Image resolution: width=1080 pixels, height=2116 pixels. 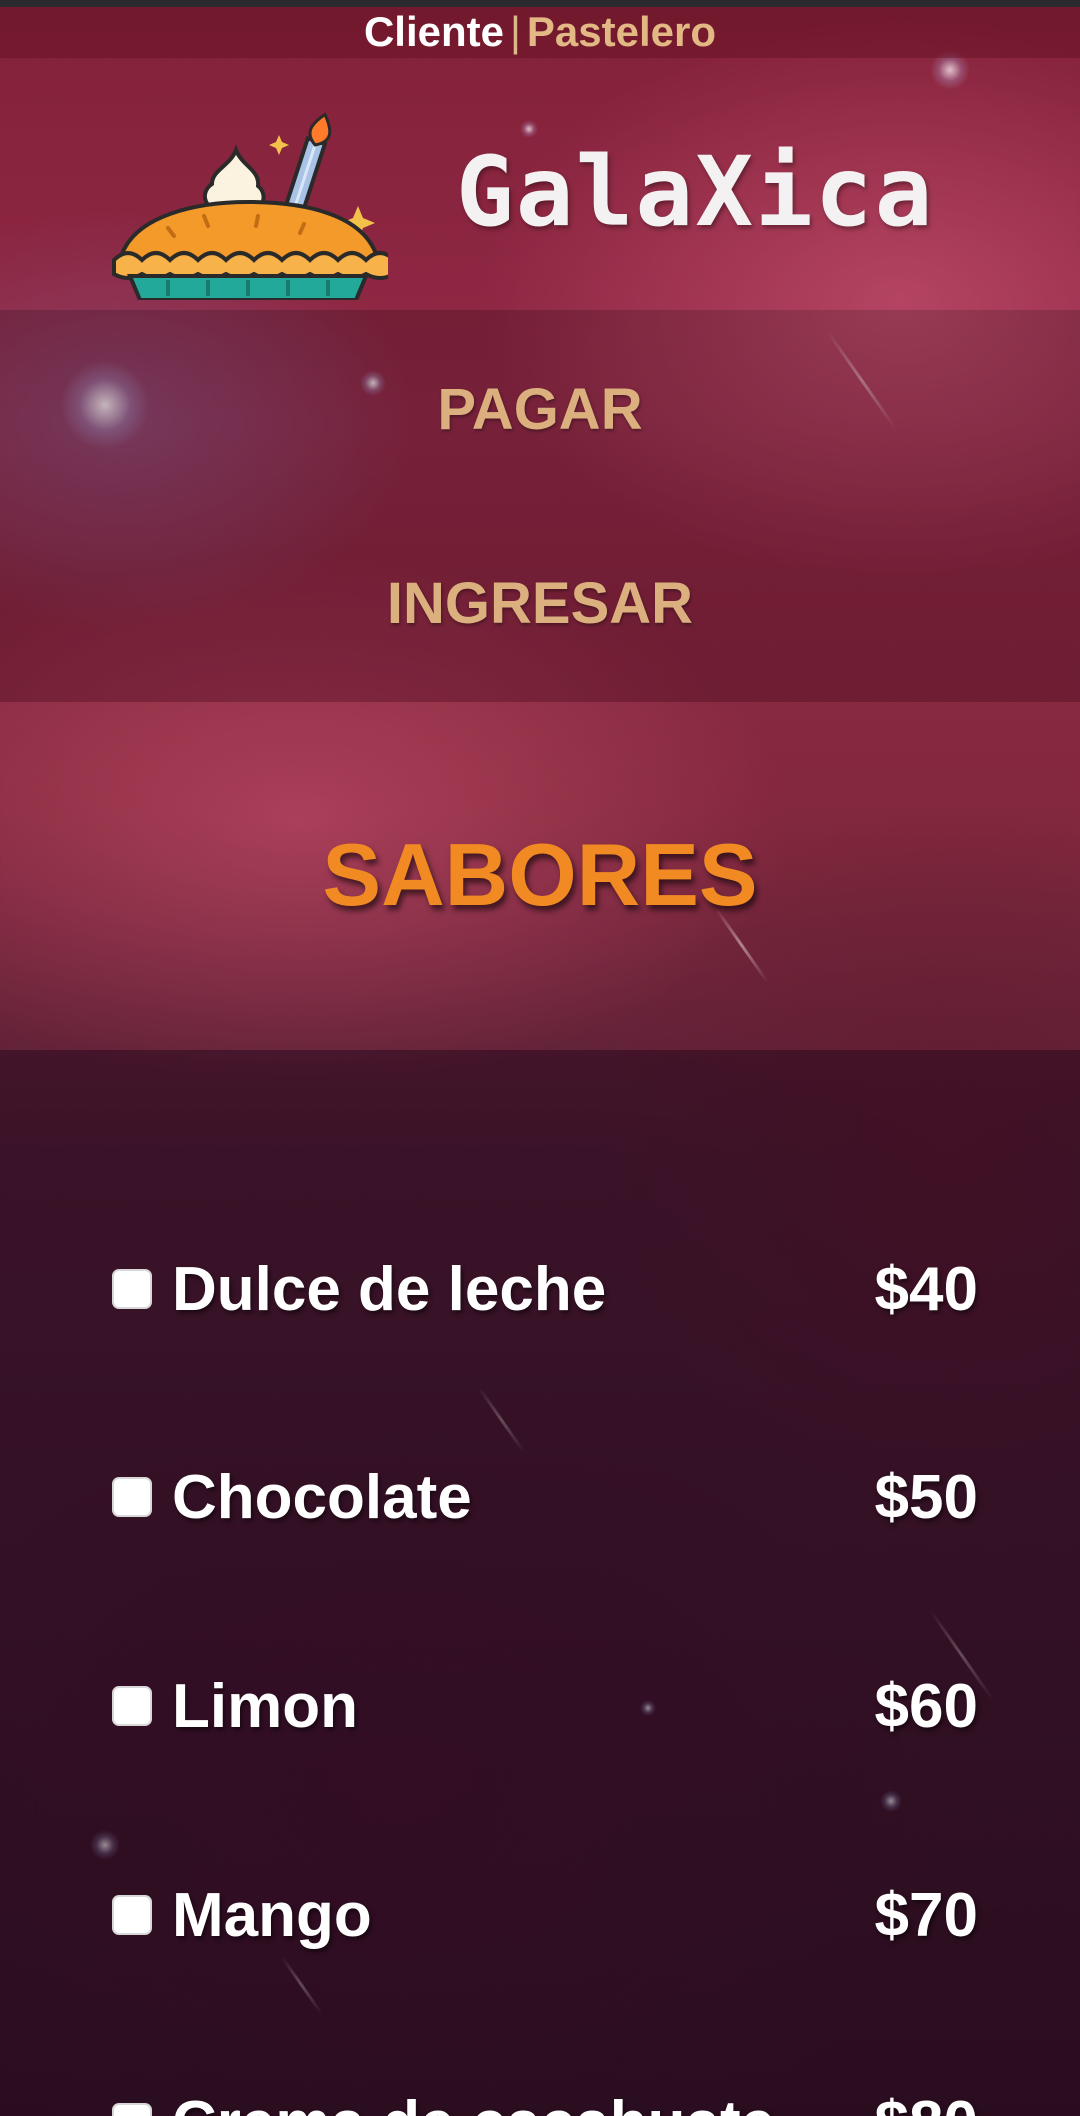 What do you see at coordinates (545, 1916) in the screenshot?
I see `flavor-item: Mango $70` at bounding box center [545, 1916].